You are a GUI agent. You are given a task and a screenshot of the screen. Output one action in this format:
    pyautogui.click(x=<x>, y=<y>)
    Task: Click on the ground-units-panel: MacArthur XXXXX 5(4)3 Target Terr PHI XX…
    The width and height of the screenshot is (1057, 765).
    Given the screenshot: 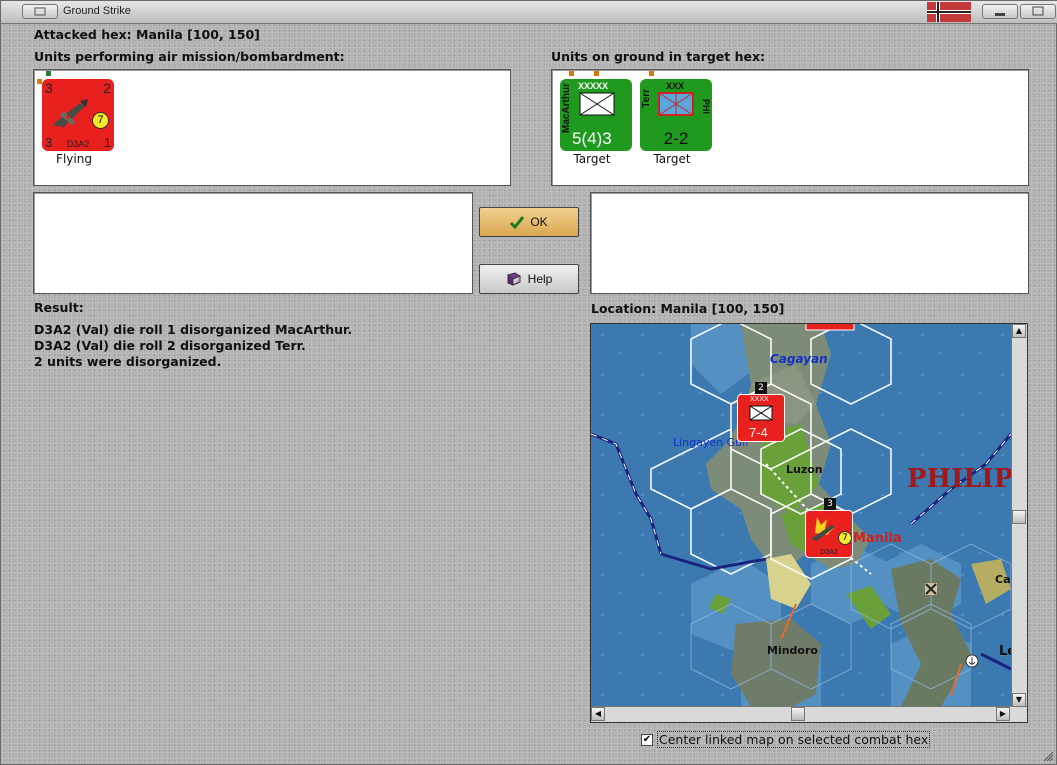 What is the action you would take?
    pyautogui.click(x=790, y=127)
    